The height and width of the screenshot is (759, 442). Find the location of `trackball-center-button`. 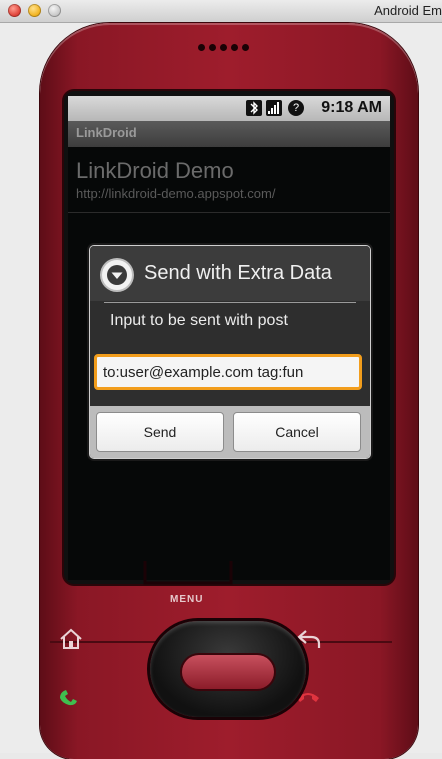

trackball-center-button is located at coordinates (228, 672).